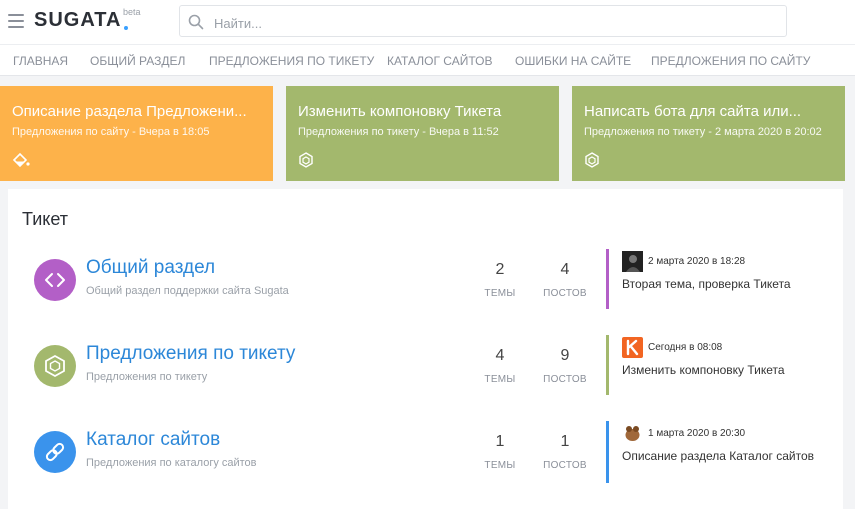  Describe the element at coordinates (500, 269) in the screenshot. I see `themes-count: 2` at that location.